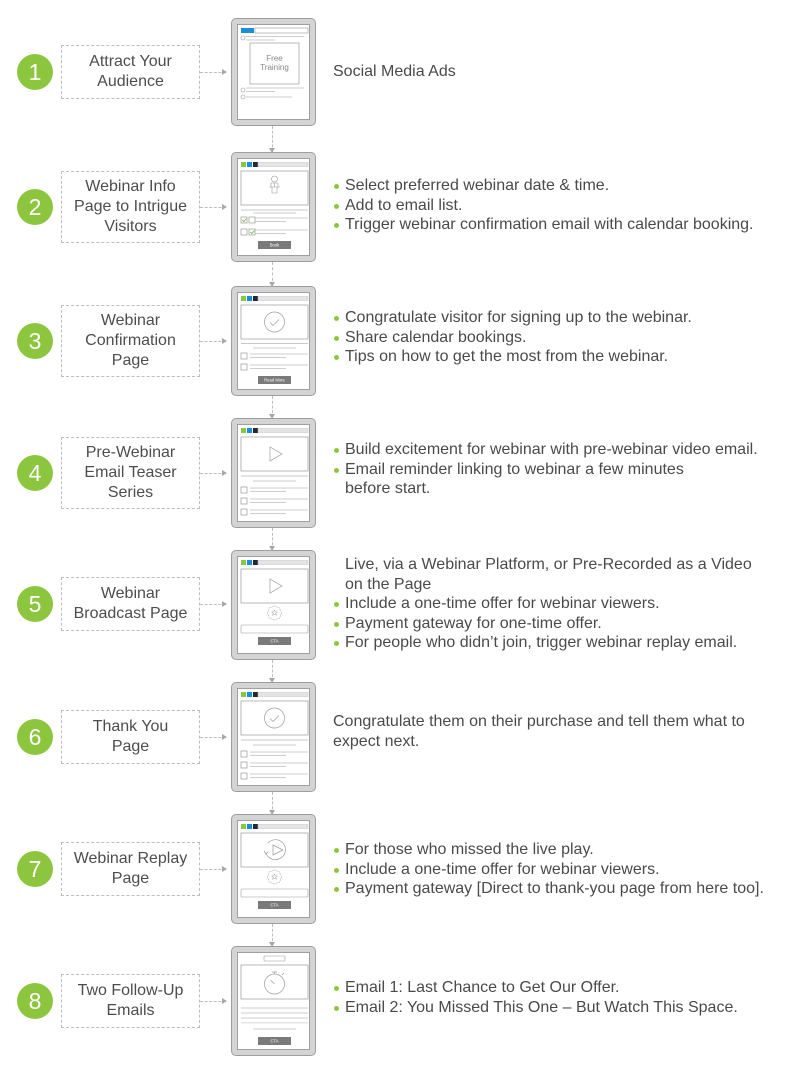 The image size is (800, 1071). I want to click on step-title-line: Webinar Replay, so click(130, 858).